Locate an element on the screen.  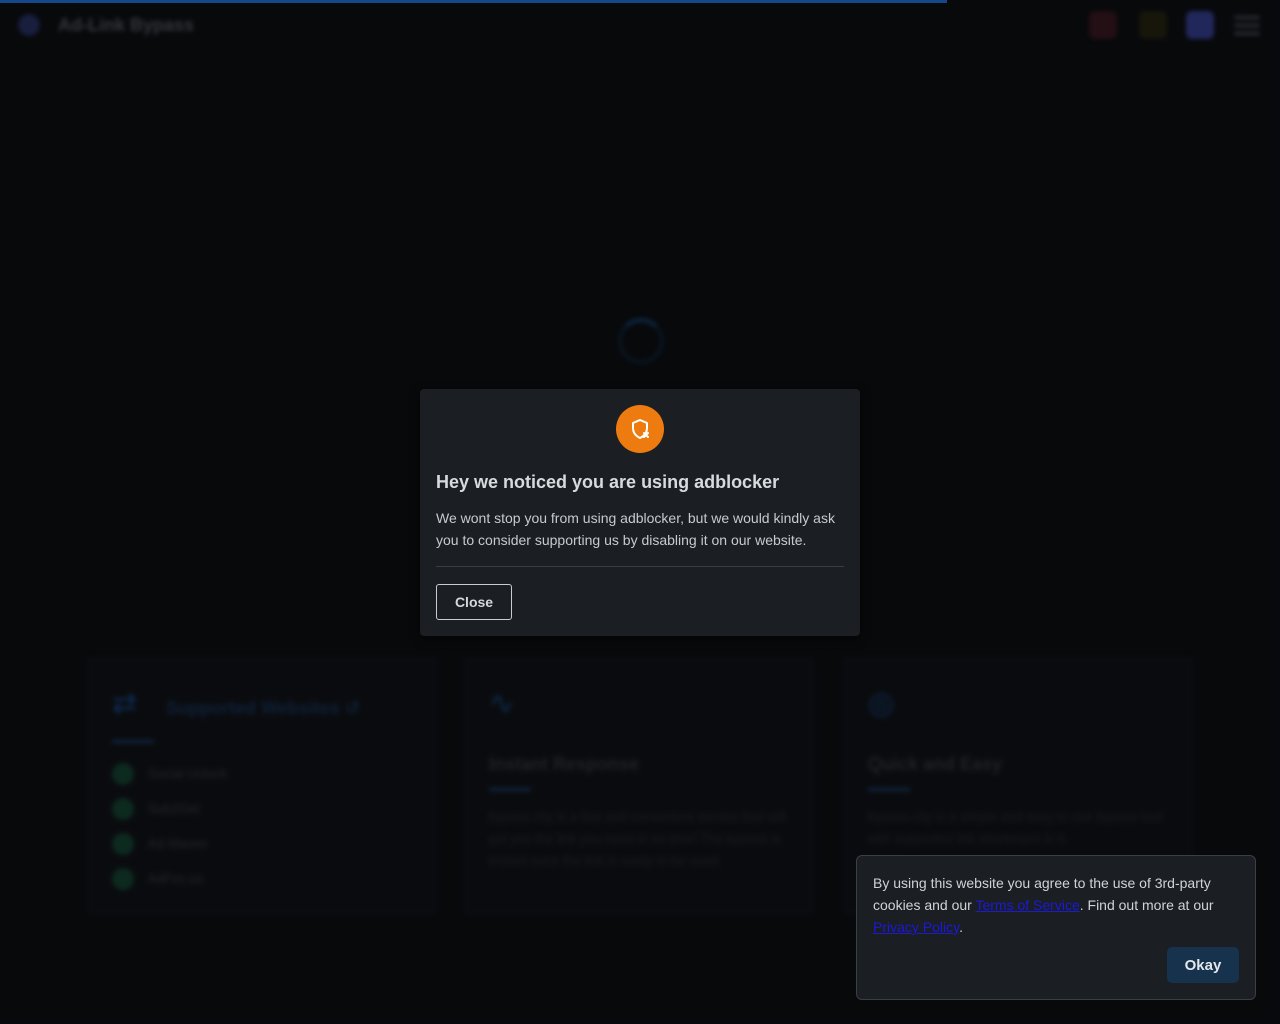
divider is located at coordinates (640, 566).